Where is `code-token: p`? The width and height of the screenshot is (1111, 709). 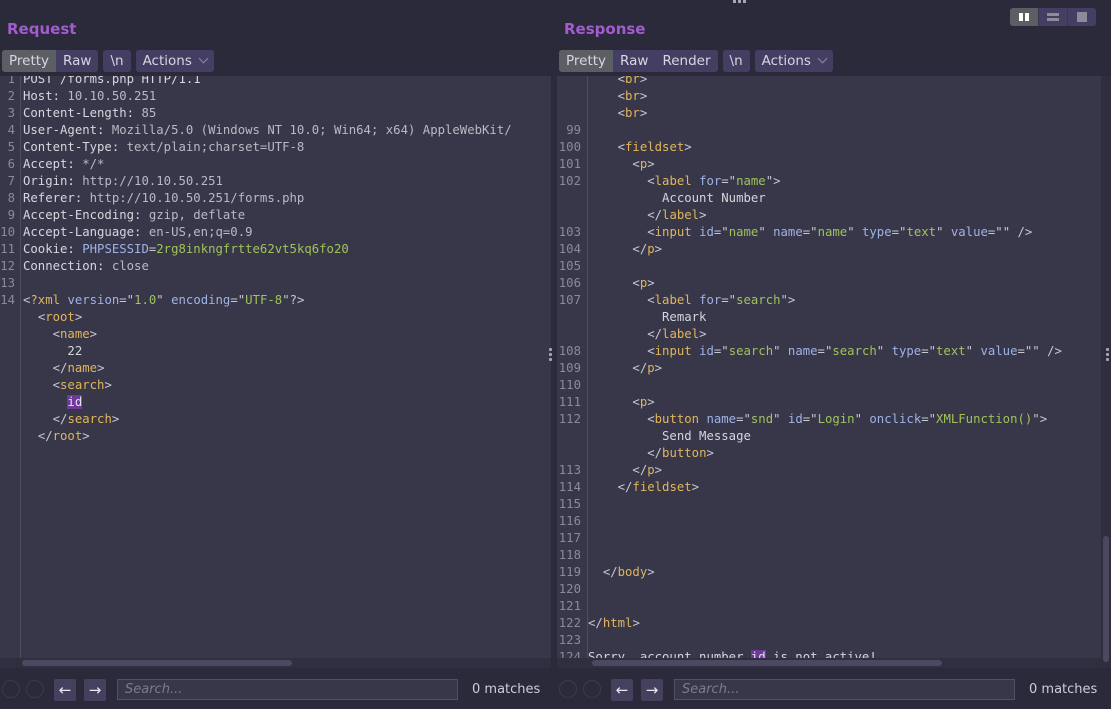
code-token: p is located at coordinates (651, 249).